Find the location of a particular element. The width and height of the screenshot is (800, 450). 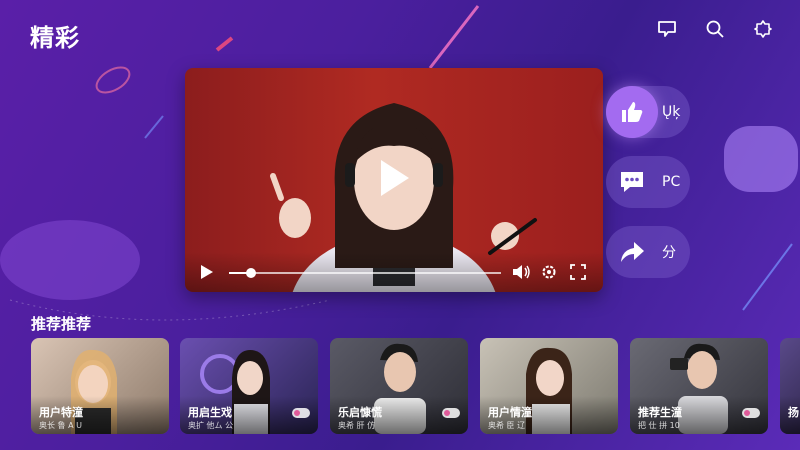

like-button: Ųķ is located at coordinates (648, 112).